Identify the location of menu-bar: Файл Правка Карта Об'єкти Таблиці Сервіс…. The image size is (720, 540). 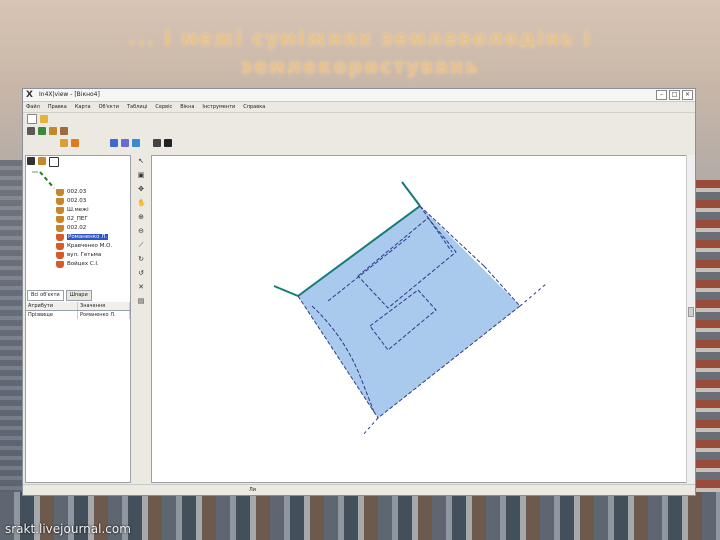
(359, 107).